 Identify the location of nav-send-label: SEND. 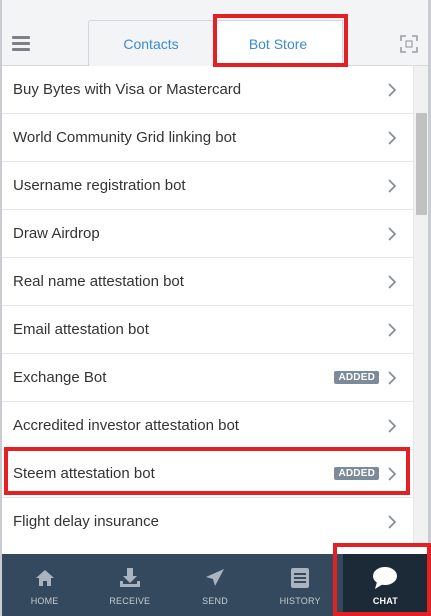
(215, 601).